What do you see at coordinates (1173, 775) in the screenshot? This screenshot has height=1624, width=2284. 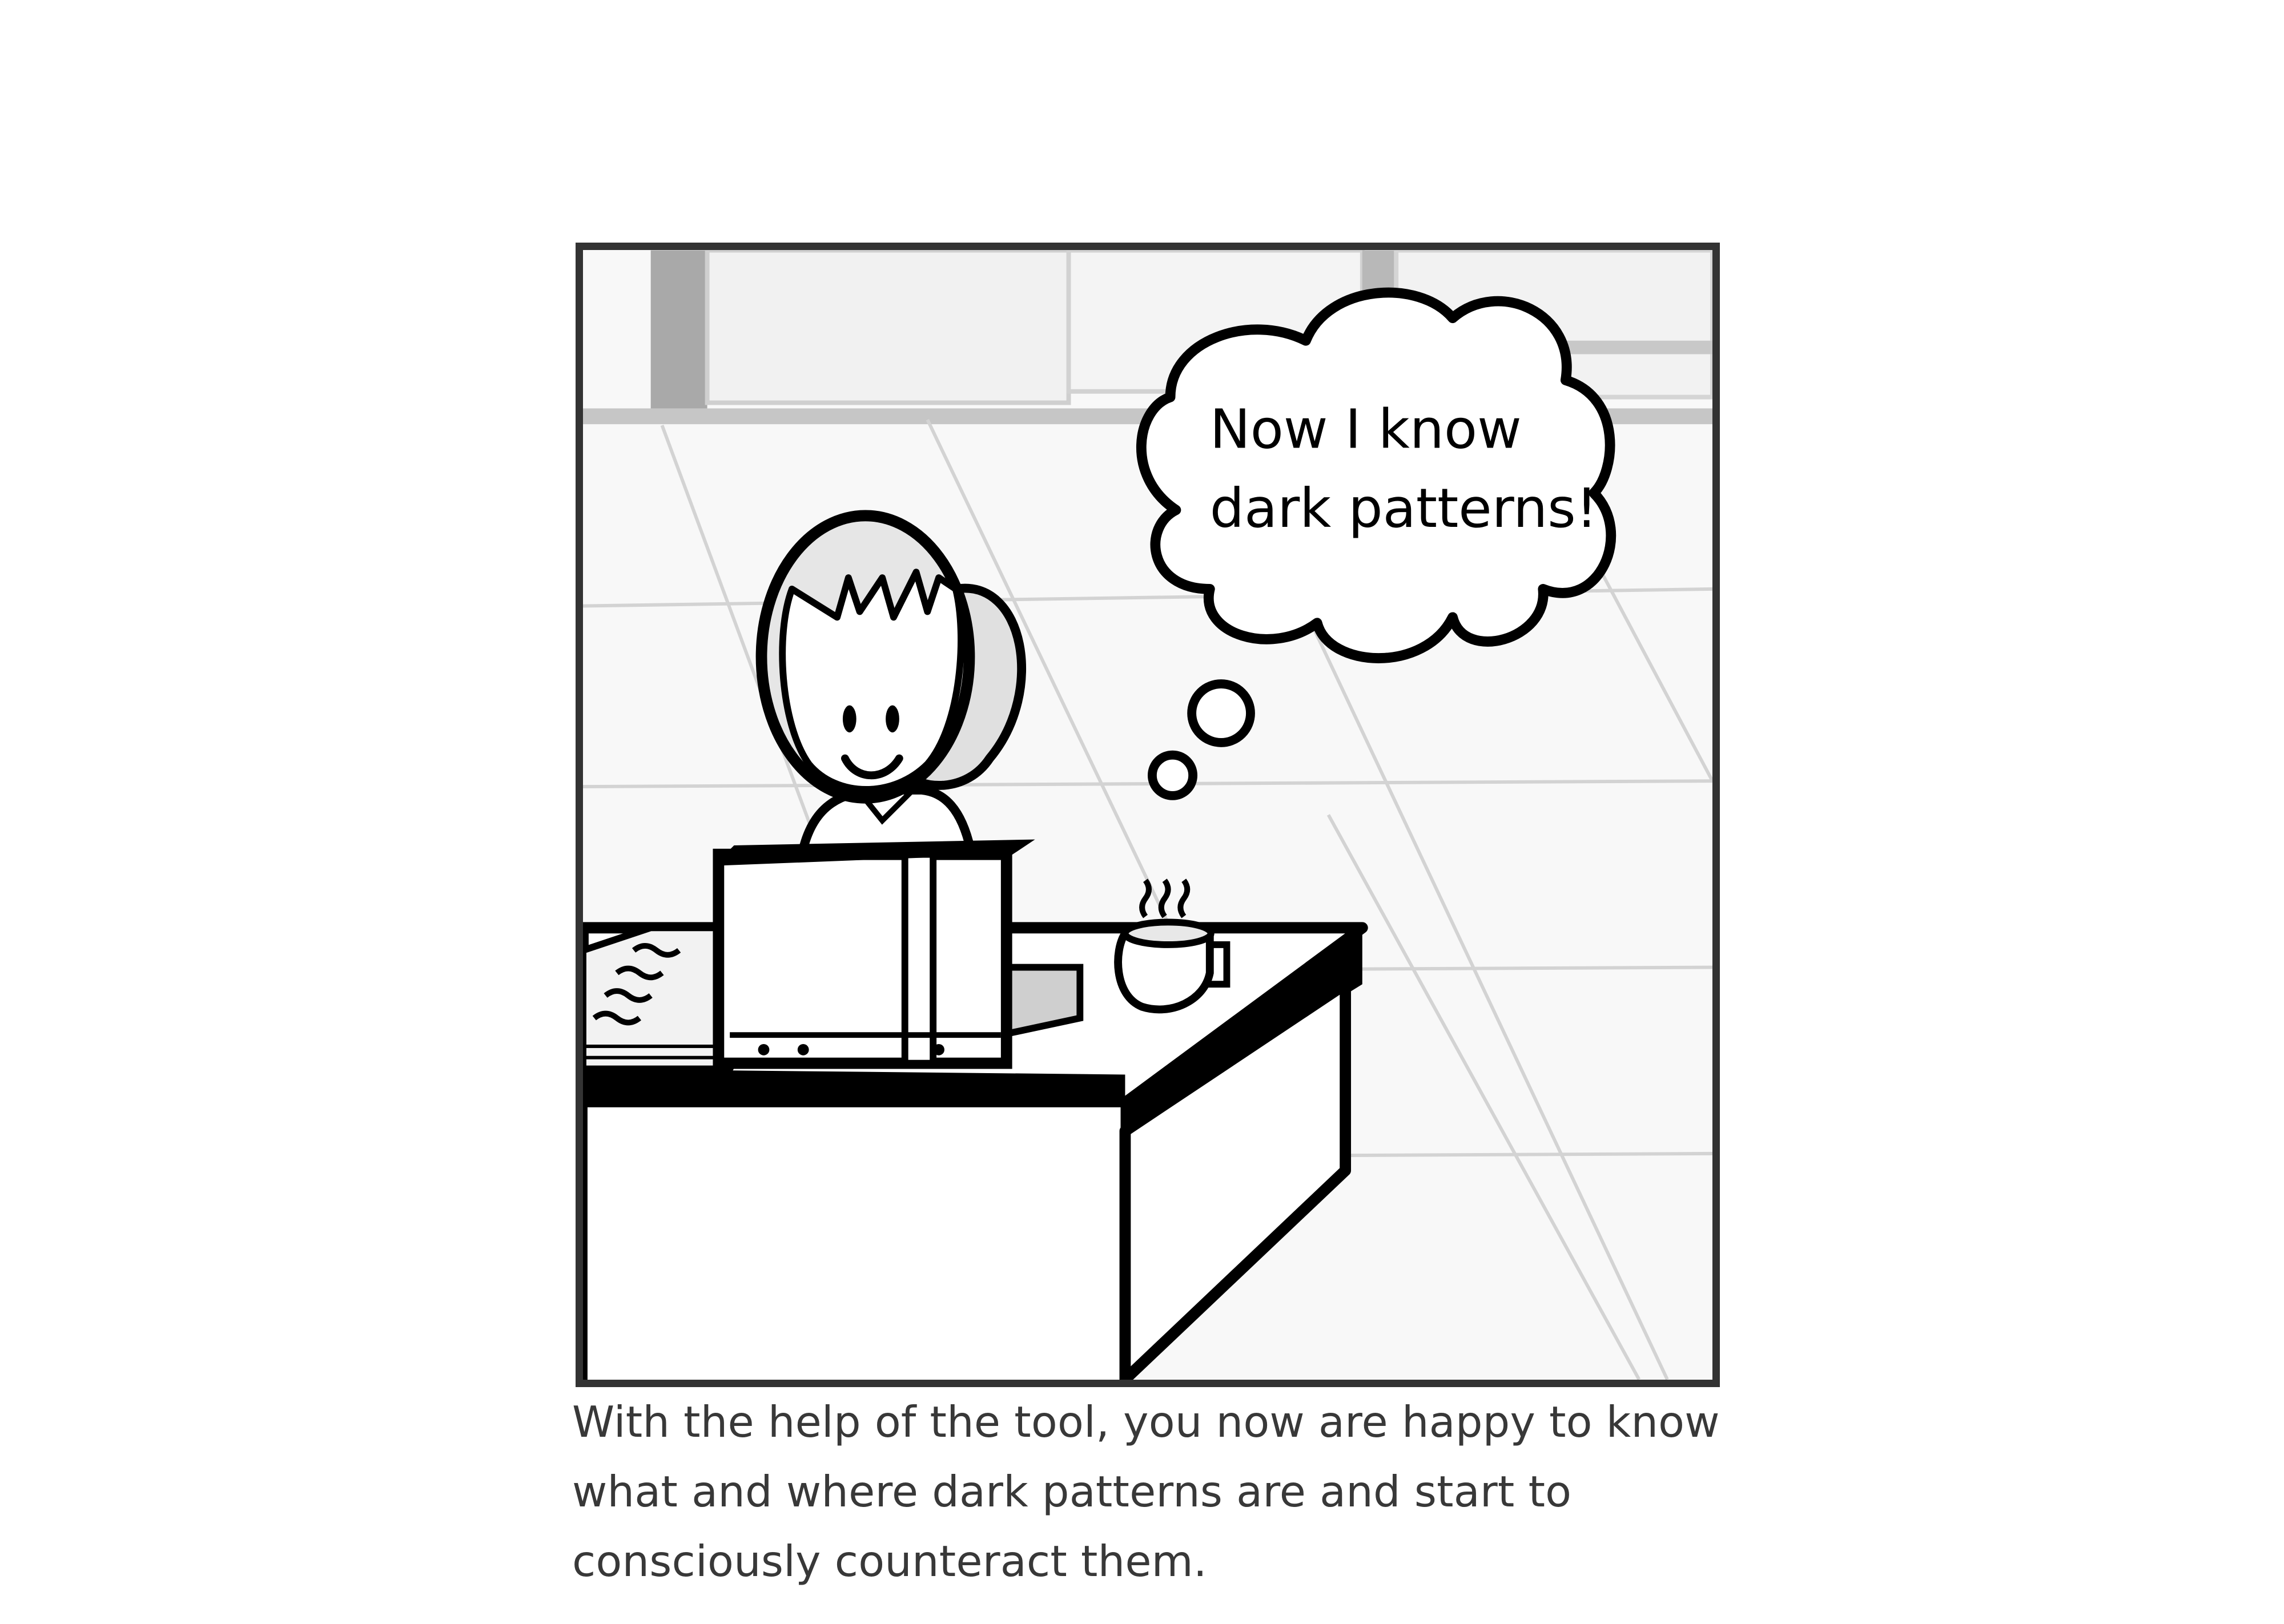 I see `thought-bubble-dot-small` at bounding box center [1173, 775].